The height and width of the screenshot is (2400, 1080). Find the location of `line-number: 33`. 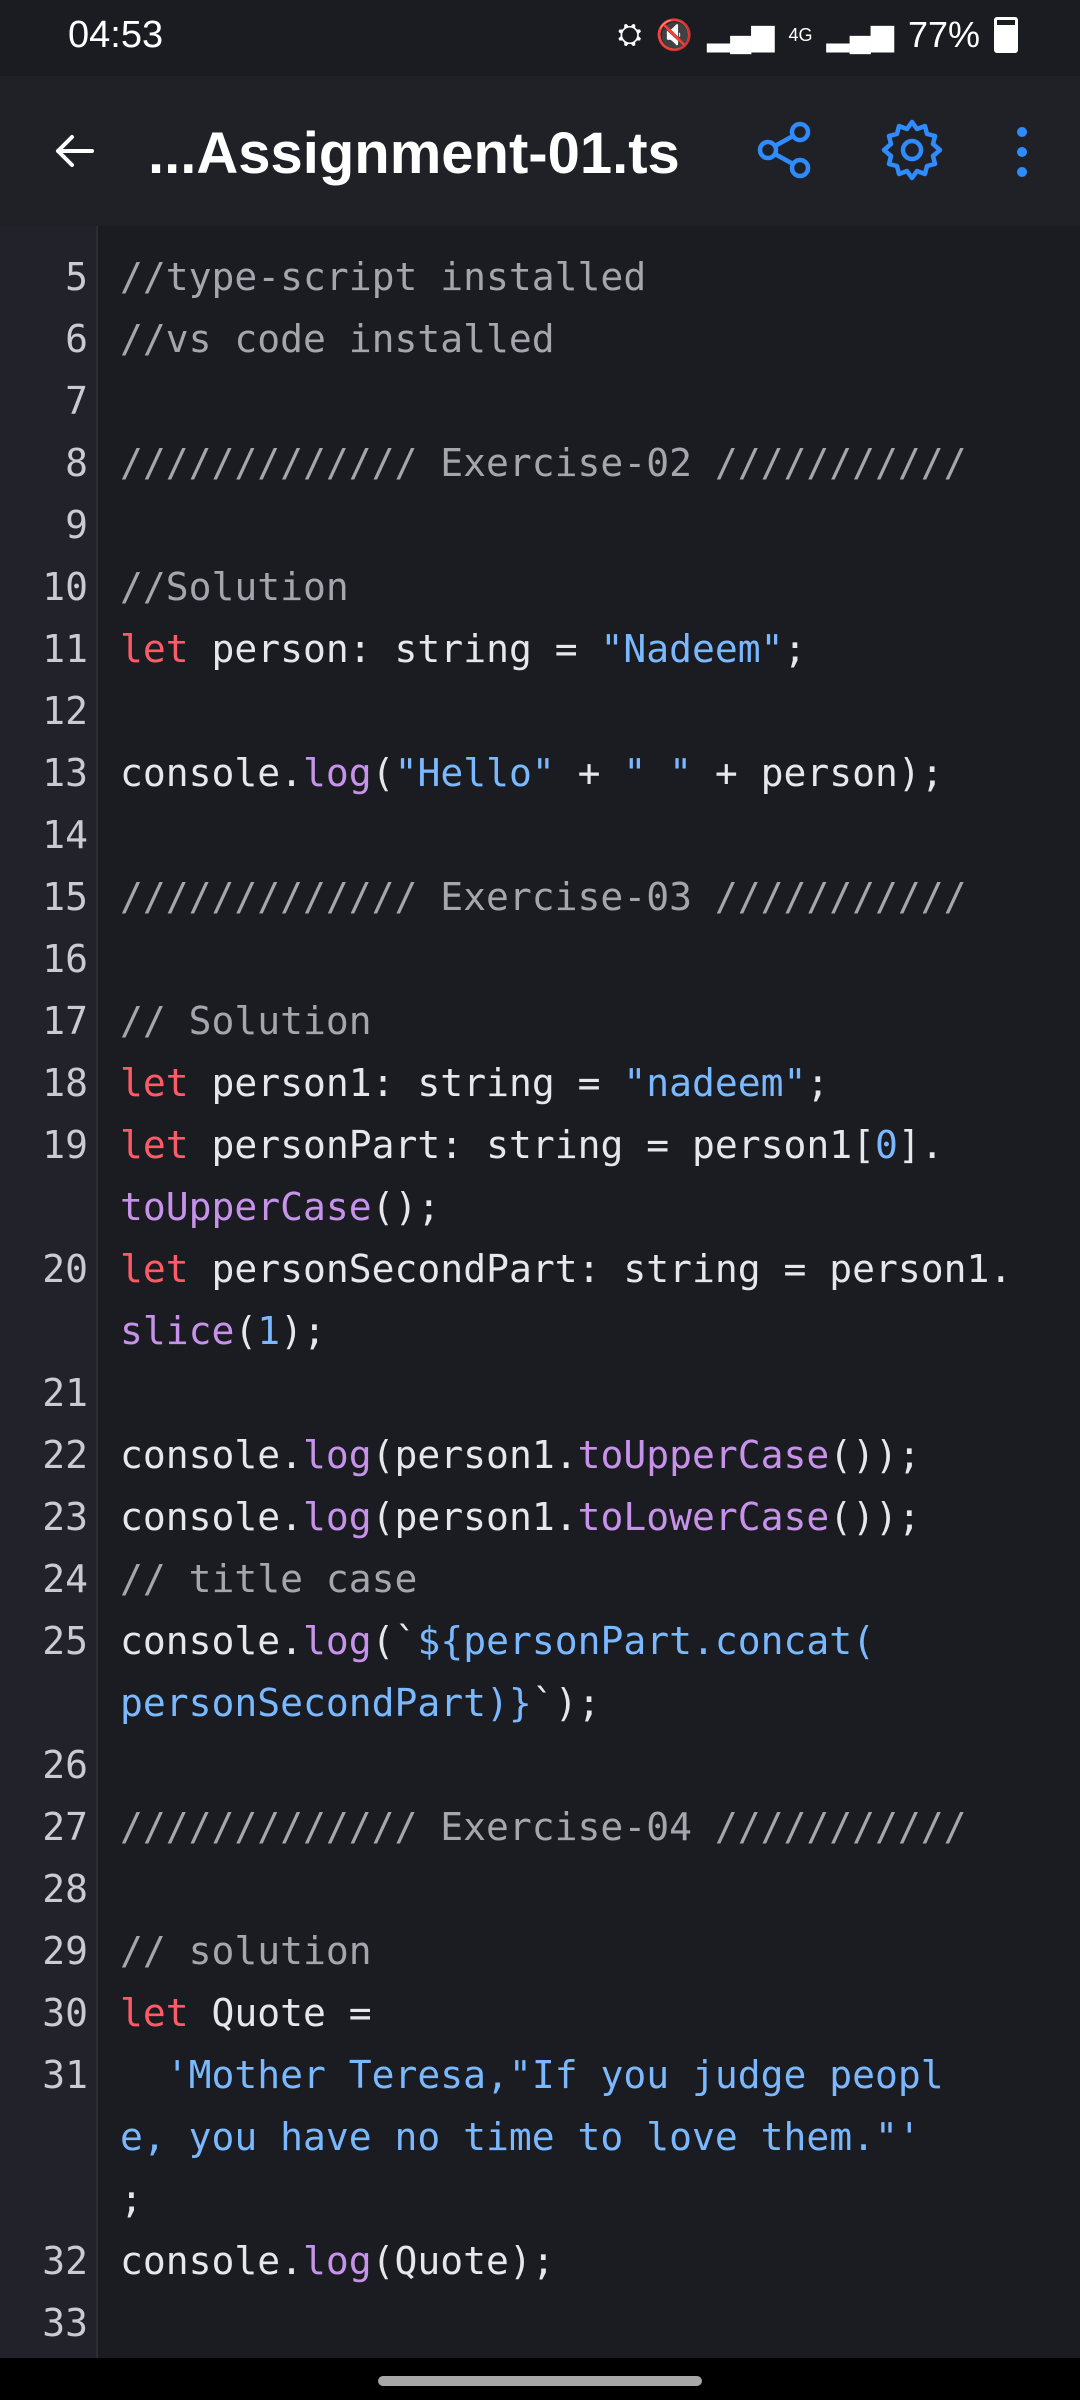

line-number: 33 is located at coordinates (65, 2323).